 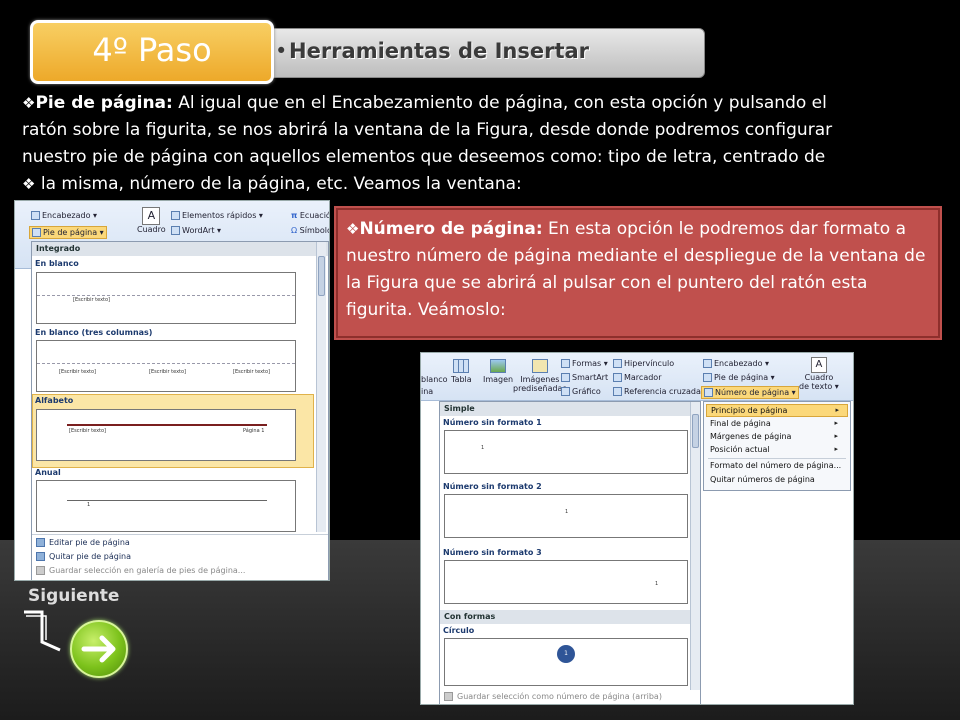 I want to click on cross-reference-icon, so click(x=617, y=391).